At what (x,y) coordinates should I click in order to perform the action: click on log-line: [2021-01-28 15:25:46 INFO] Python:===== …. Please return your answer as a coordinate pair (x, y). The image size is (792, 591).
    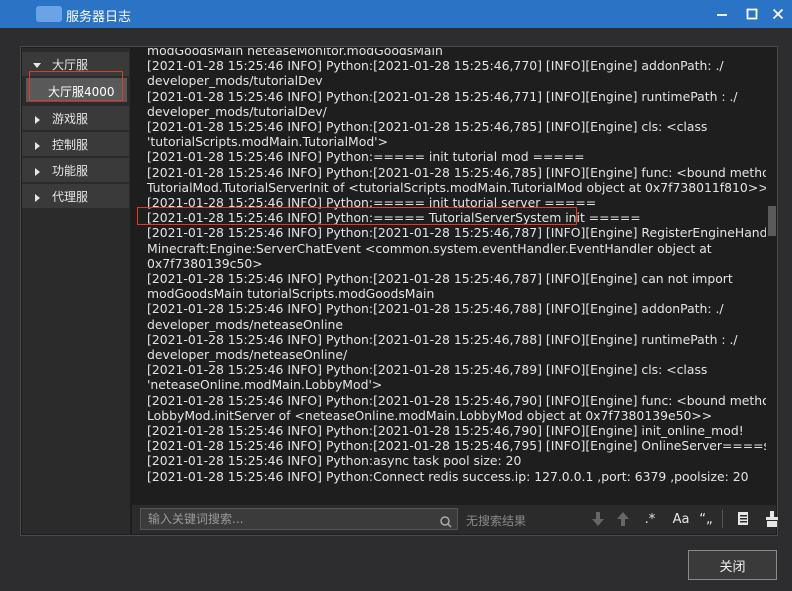
    Looking at the image, I should click on (366, 157).